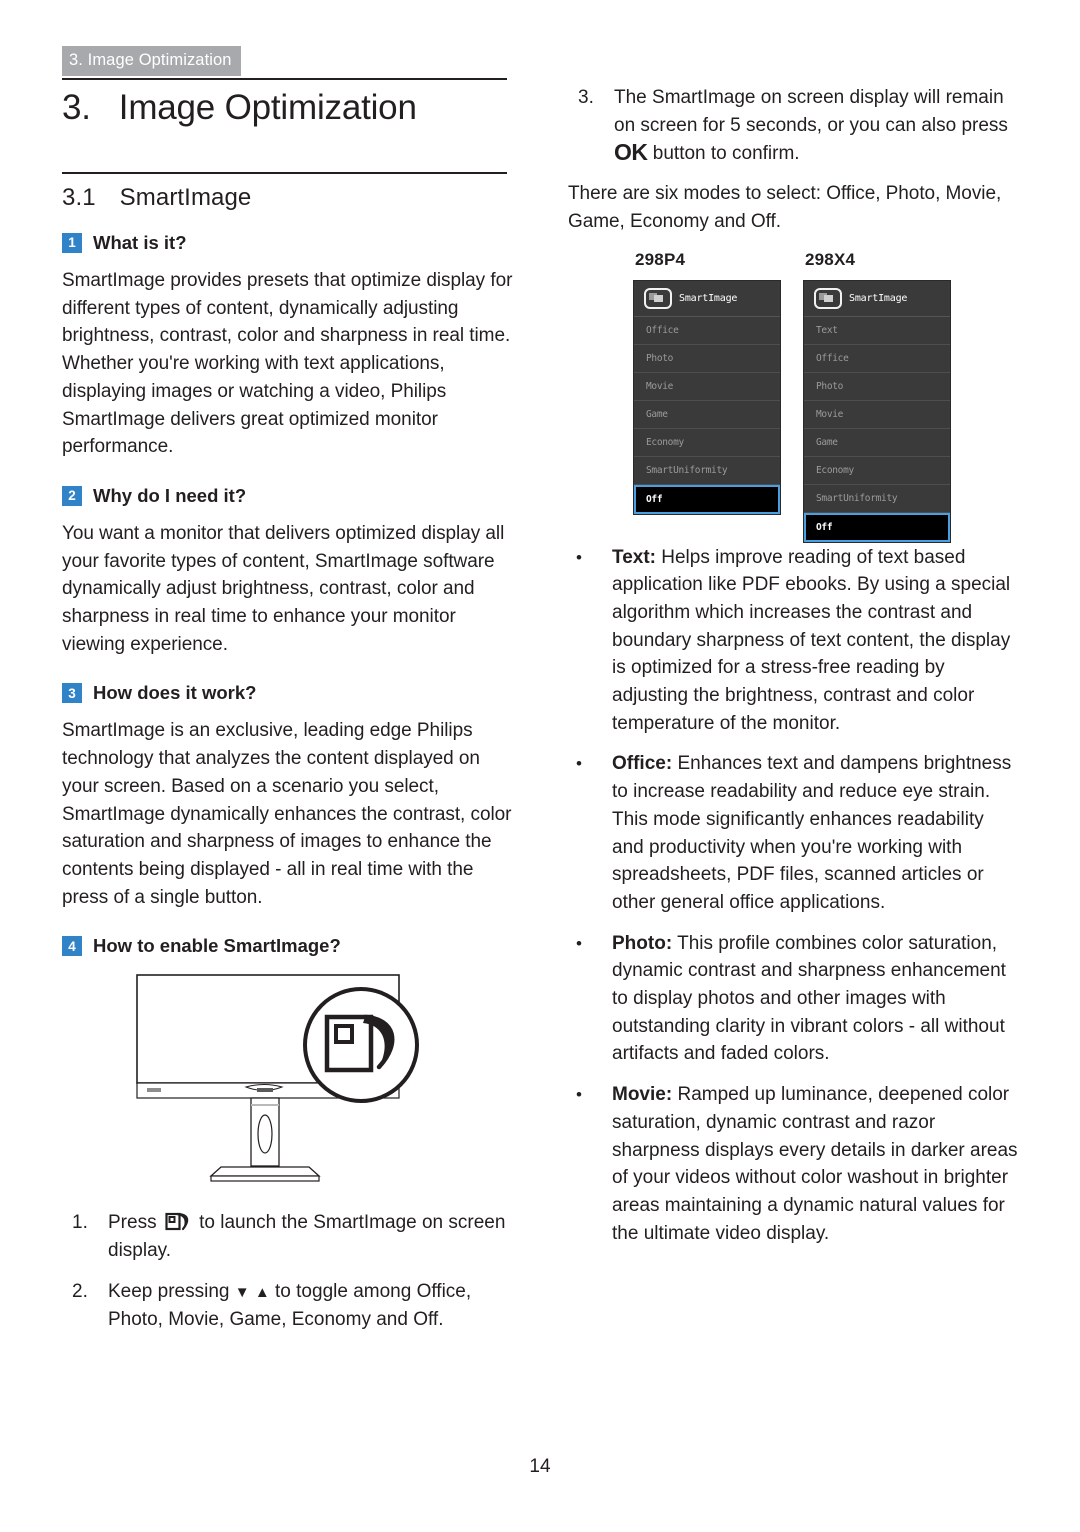 The width and height of the screenshot is (1080, 1532). I want to click on subheading-how-to-enable: 4 How to enable SmartImage?, so click(288, 946).